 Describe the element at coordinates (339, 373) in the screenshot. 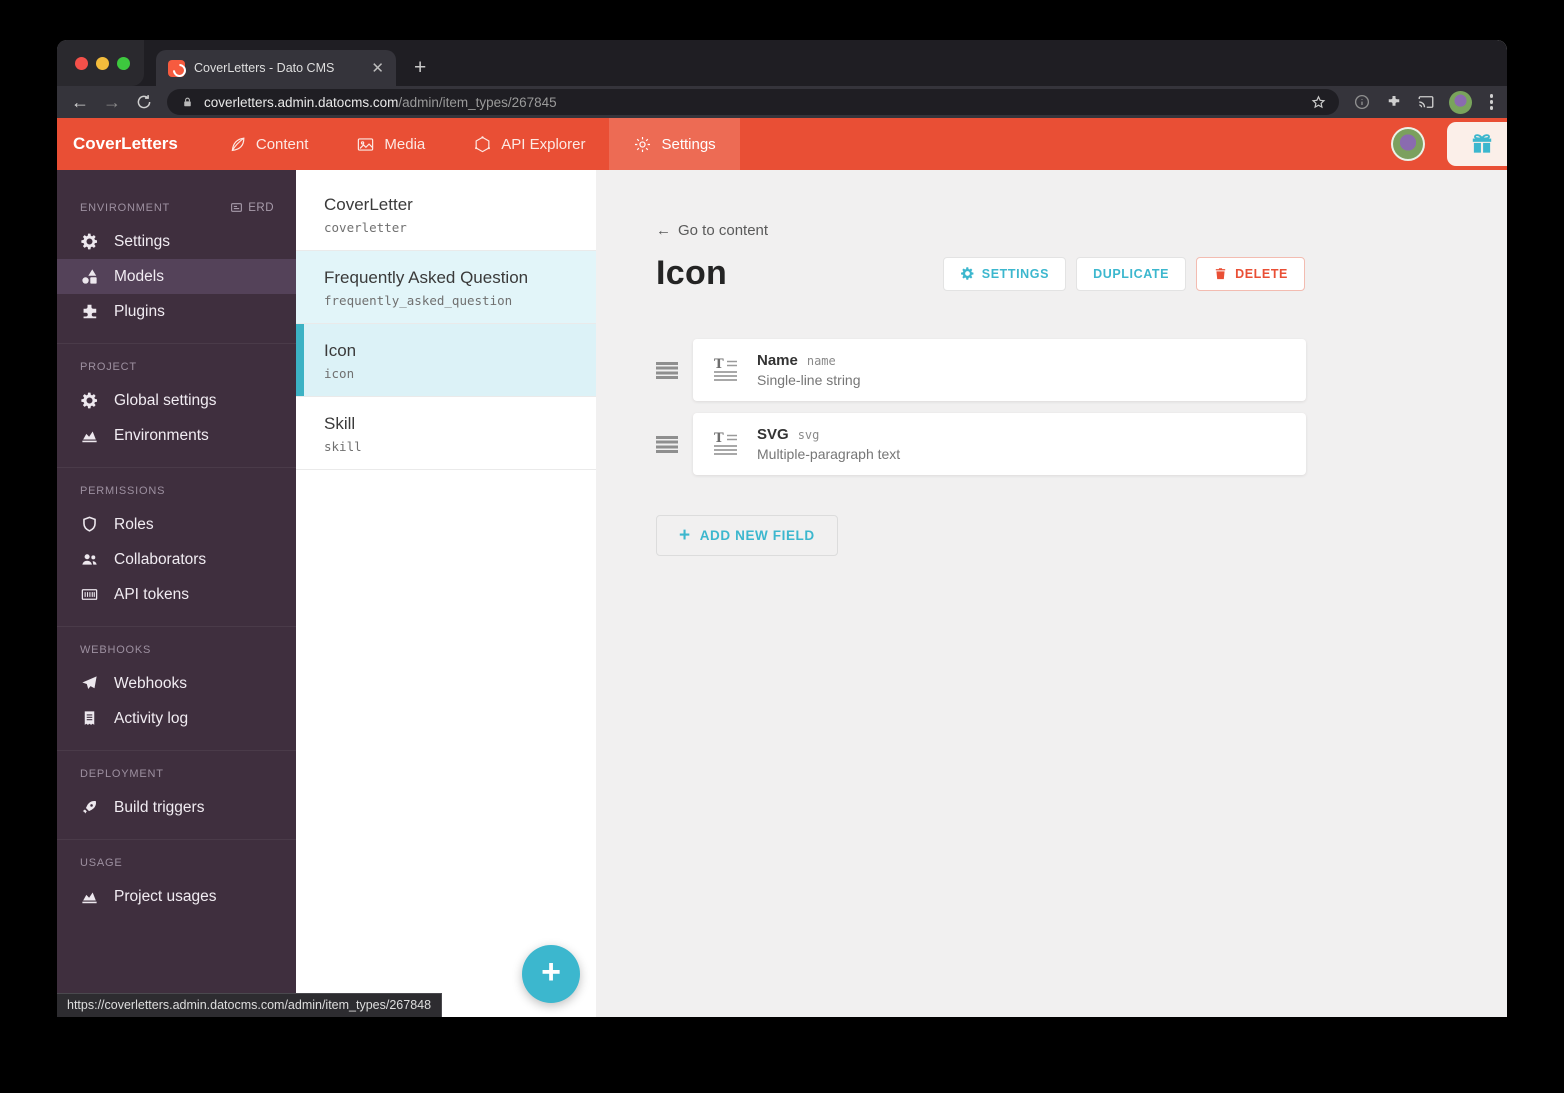

I see `model-api-key: icon` at that location.